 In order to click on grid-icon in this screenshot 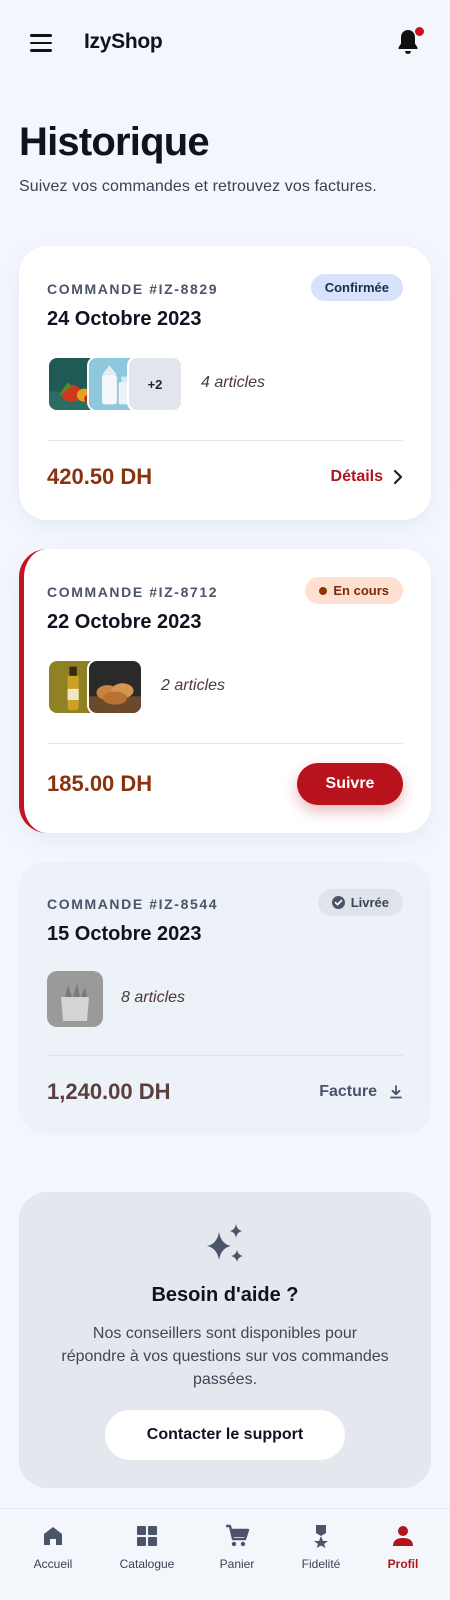, I will do `click(147, 1536)`.